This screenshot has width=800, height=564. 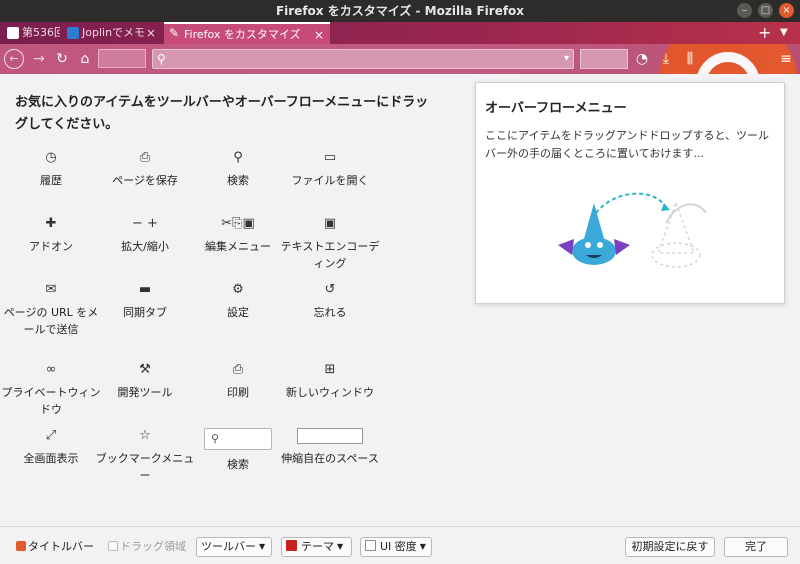 What do you see at coordinates (764, 33) in the screenshot?
I see `new-tab-button: +` at bounding box center [764, 33].